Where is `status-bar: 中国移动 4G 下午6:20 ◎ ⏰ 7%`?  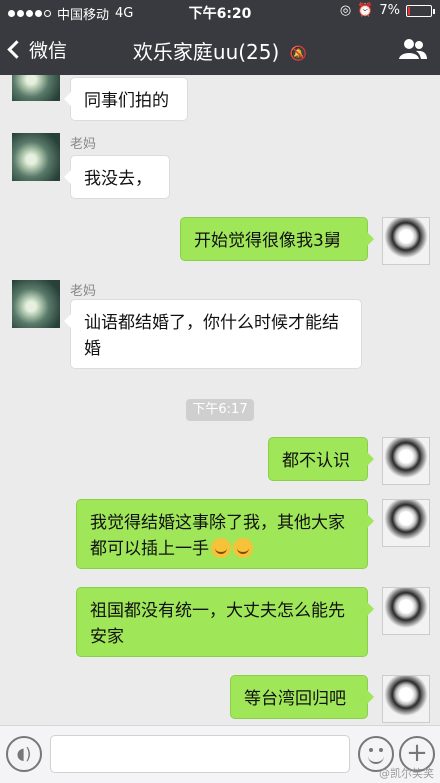 status-bar: 中国移动 4G 下午6:20 ◎ ⏰ 7% is located at coordinates (220, 11).